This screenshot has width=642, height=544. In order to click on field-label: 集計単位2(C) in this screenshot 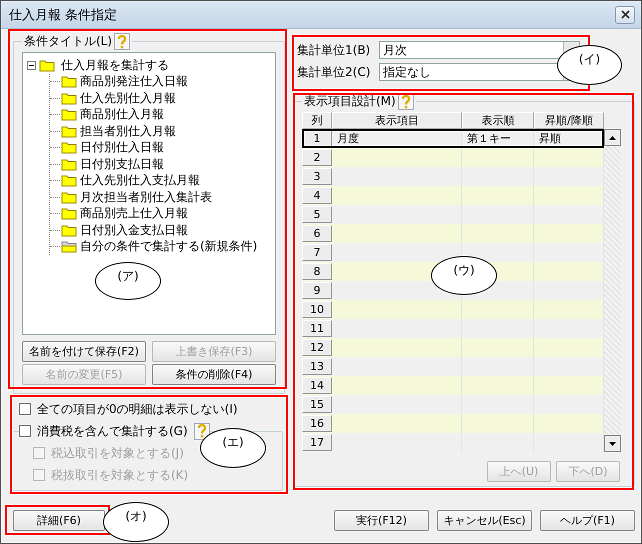, I will do `click(334, 72)`.